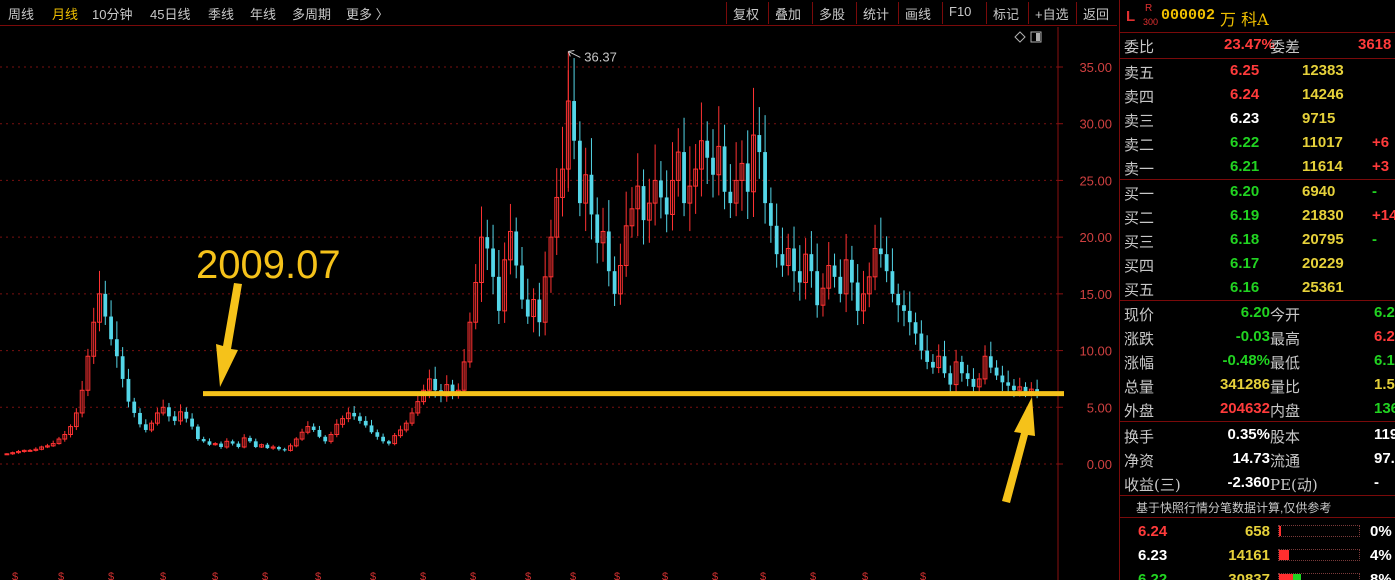  What do you see at coordinates (21, 13) in the screenshot?
I see `tab-weekly: 周线` at bounding box center [21, 13].